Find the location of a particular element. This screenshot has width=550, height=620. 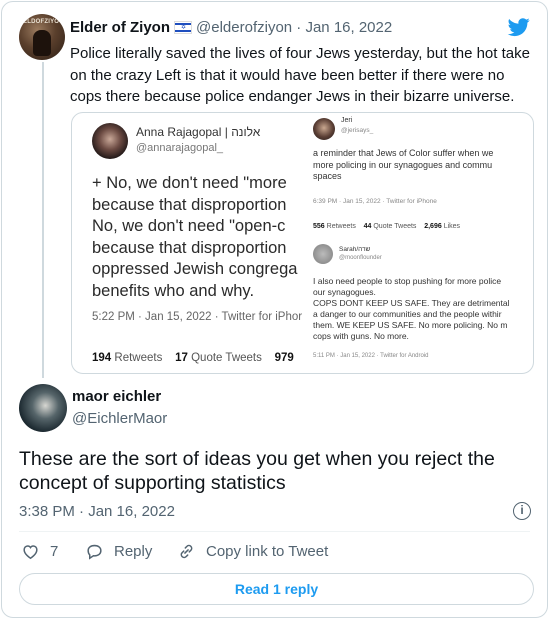

retweet-label: Retweets is located at coordinates (138, 358).